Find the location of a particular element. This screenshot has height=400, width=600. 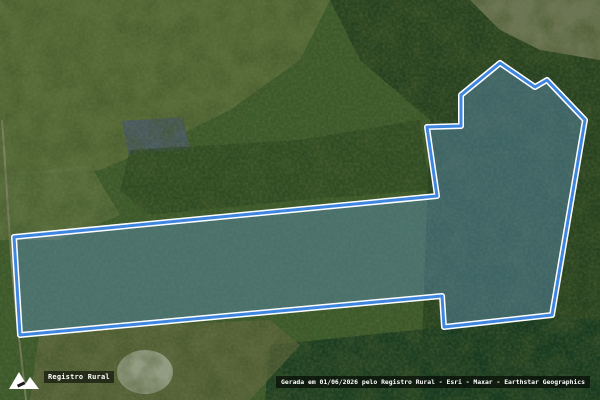

registro-rural-logo-icon is located at coordinates (24, 380).